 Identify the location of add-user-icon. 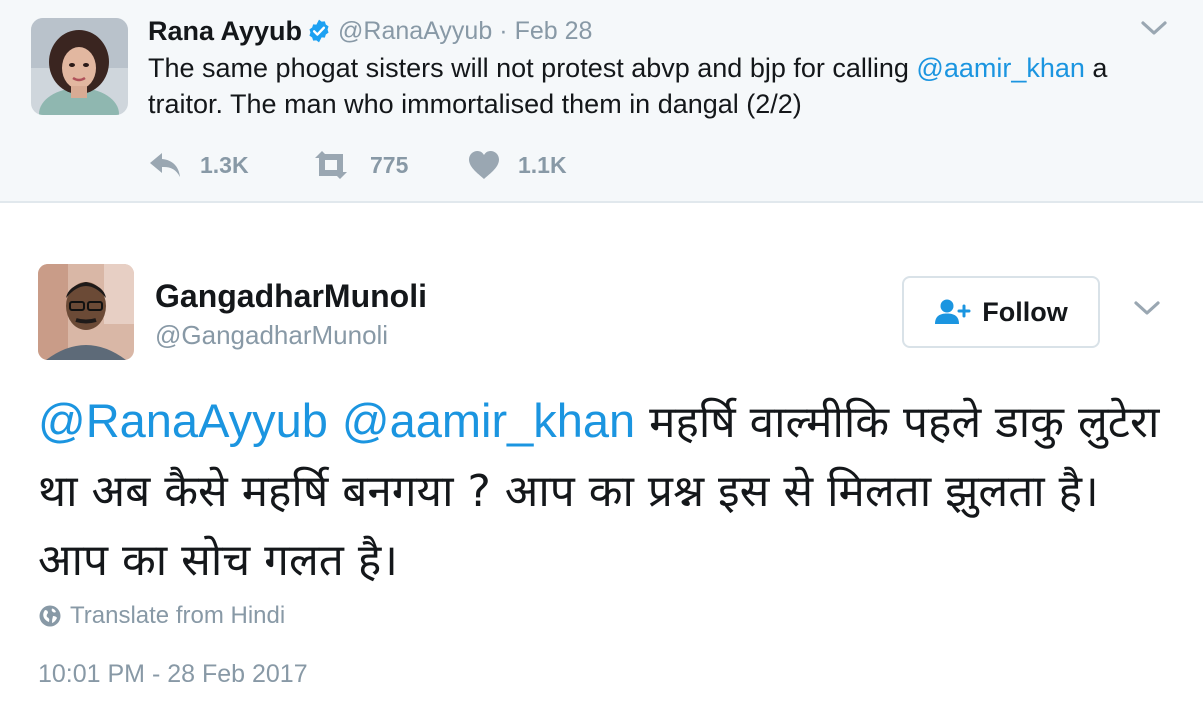
(953, 311).